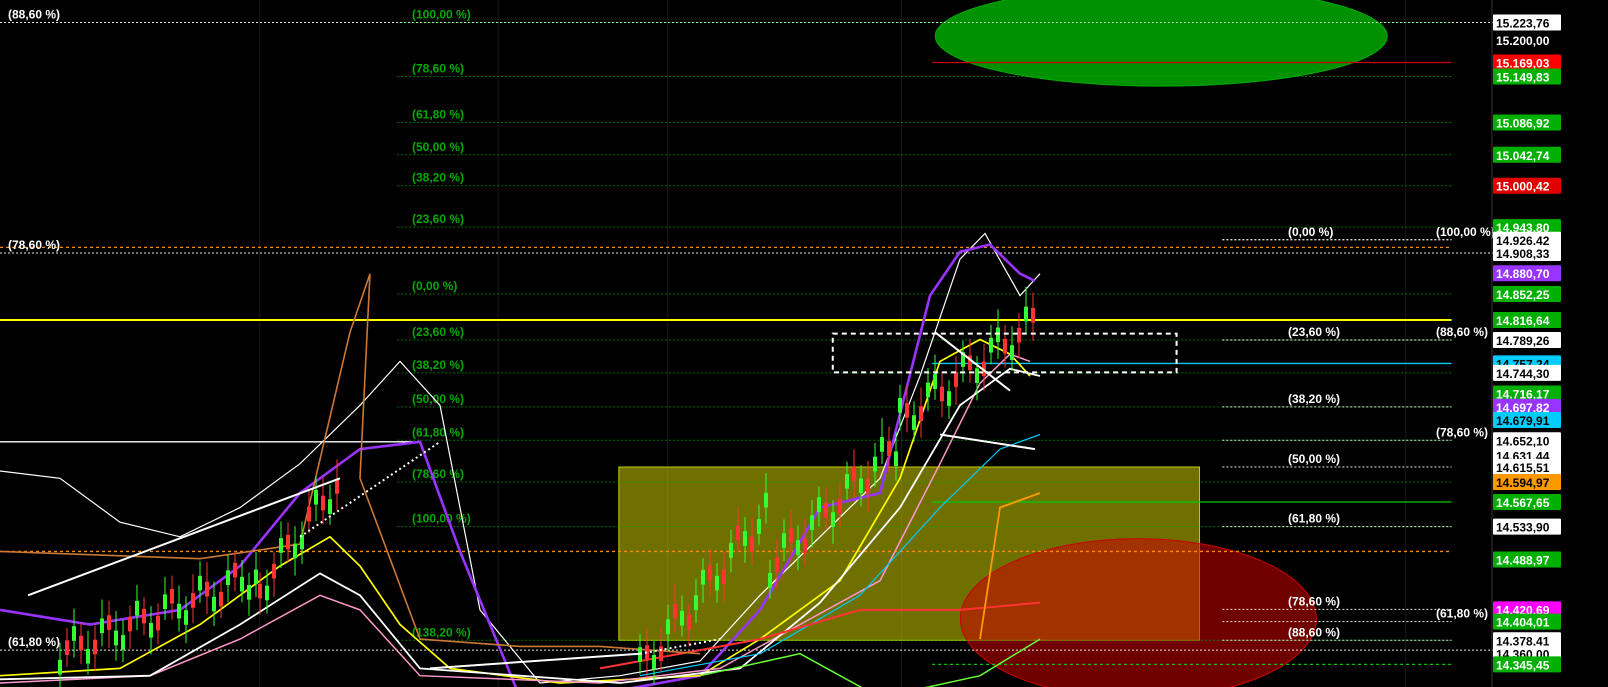 This screenshot has height=687, width=1608. Describe the element at coordinates (1523, 41) in the screenshot. I see `price-tag-label: 15.200,00` at that location.